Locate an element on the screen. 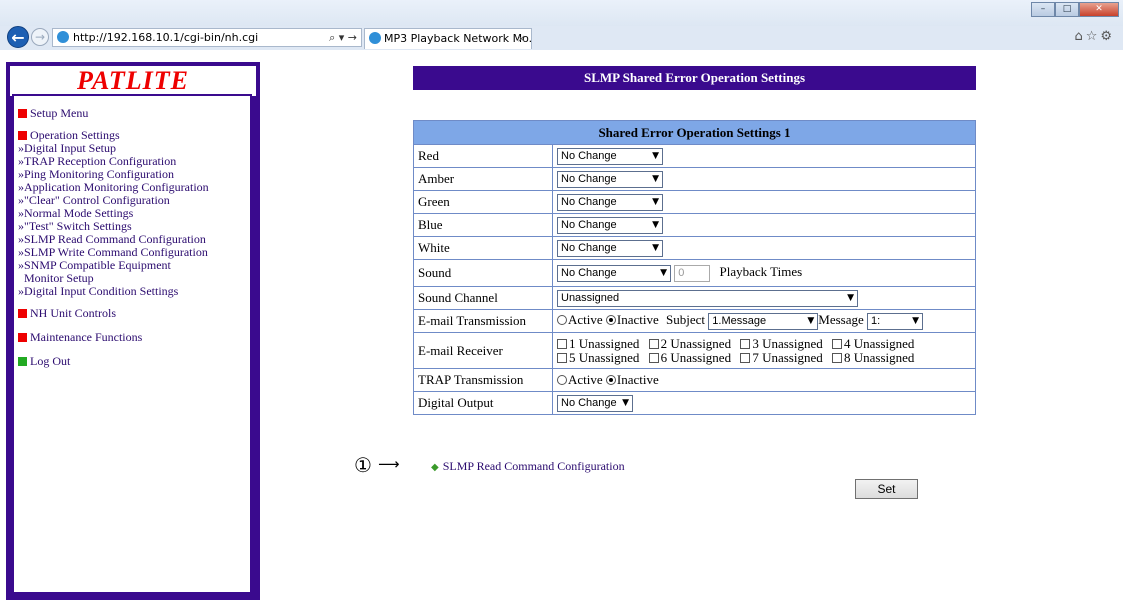 This screenshot has width=1123, height=600. sound-select: No Change ▼ is located at coordinates (614, 273).